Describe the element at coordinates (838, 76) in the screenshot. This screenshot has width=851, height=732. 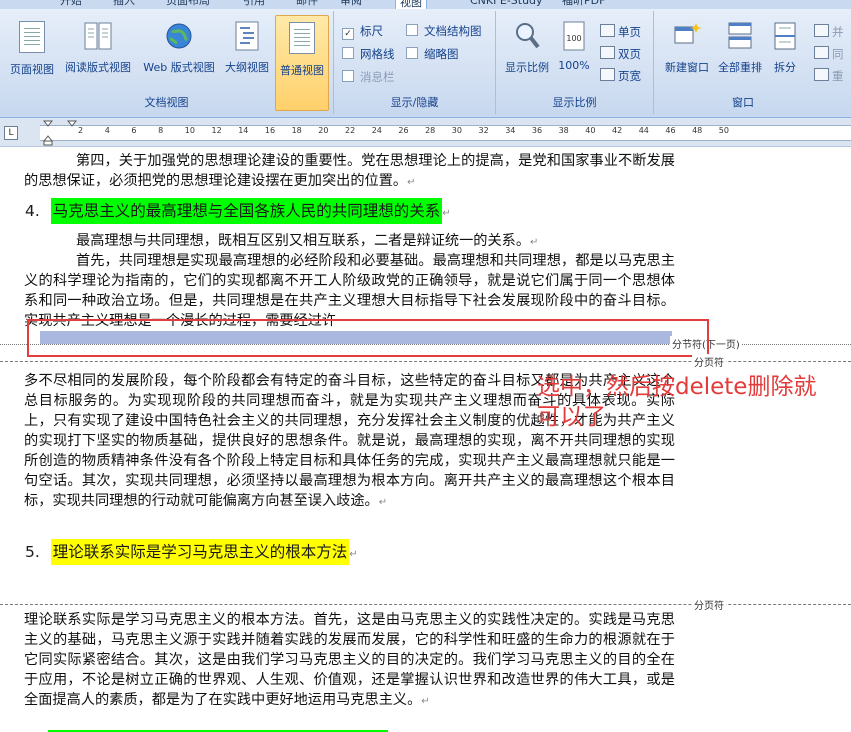
I see `reset-position-label: 重` at that location.